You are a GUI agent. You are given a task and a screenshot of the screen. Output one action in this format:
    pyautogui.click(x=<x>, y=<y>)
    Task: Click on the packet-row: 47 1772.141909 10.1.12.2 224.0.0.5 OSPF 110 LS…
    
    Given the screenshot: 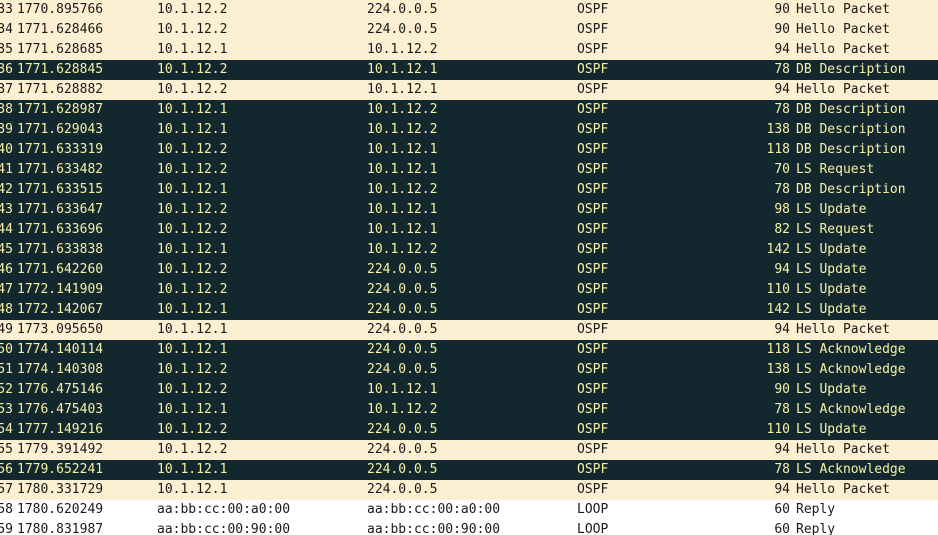 What is the action you would take?
    pyautogui.click(x=469, y=290)
    